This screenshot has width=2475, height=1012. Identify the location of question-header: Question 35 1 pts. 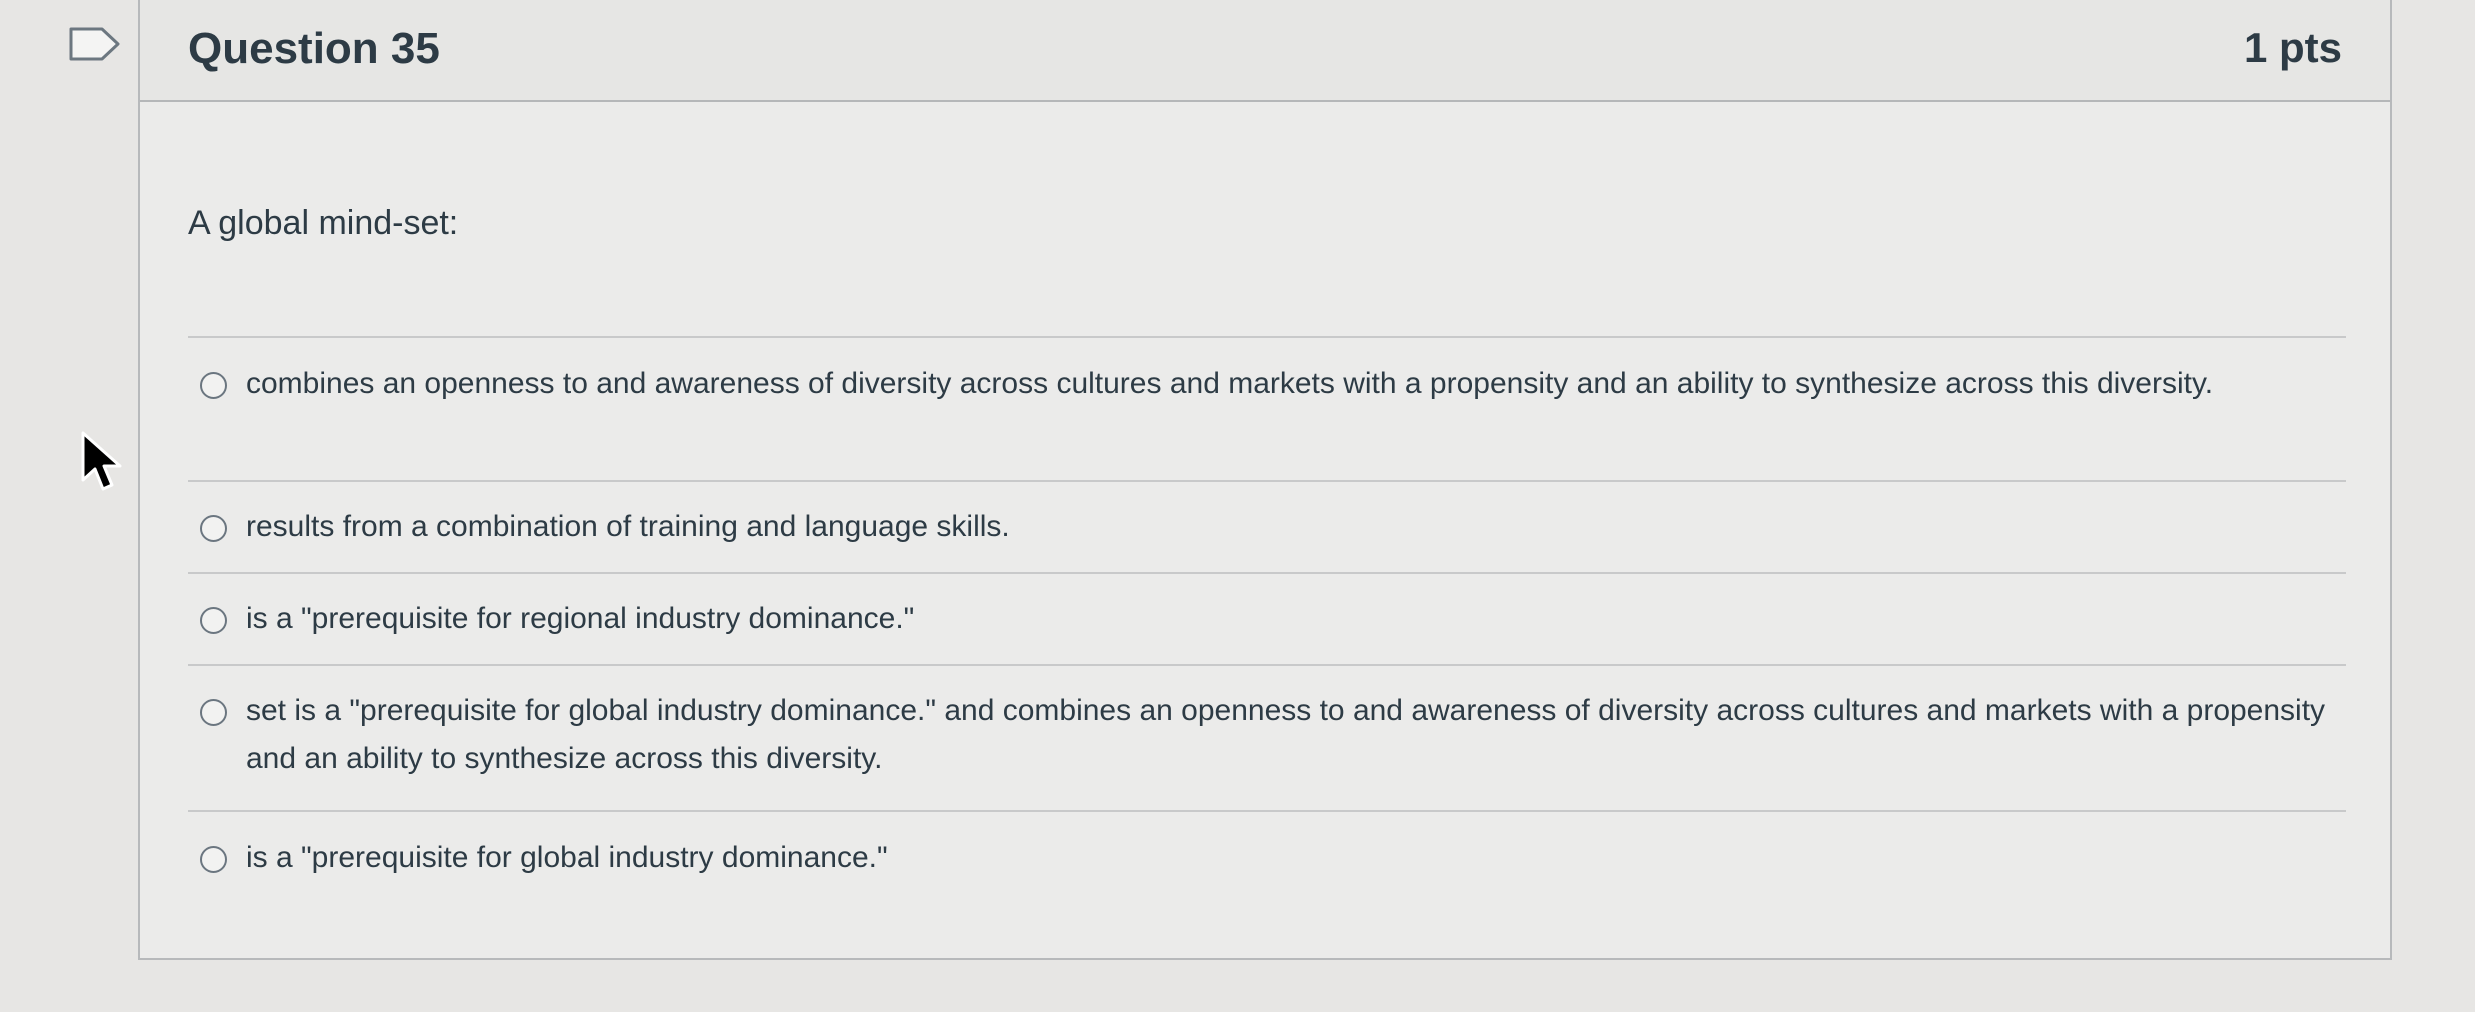
(1265, 51).